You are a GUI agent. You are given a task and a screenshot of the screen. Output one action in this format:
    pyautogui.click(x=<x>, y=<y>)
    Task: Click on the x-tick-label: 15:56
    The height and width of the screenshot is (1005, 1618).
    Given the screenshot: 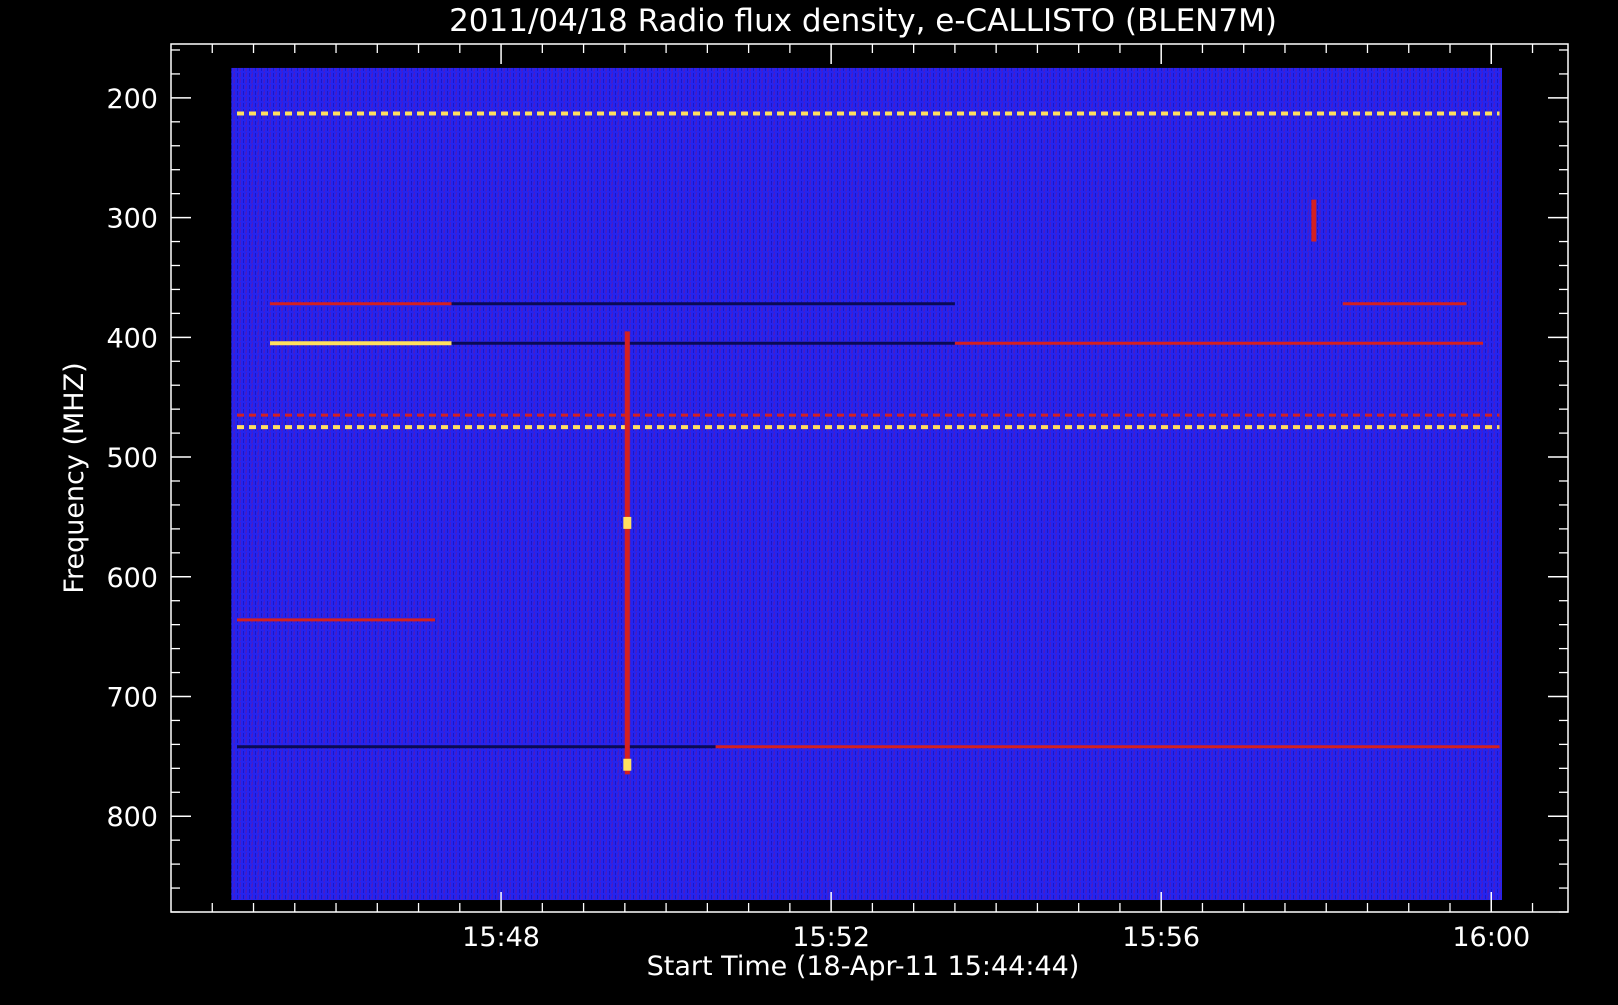 What is the action you would take?
    pyautogui.click(x=1161, y=937)
    